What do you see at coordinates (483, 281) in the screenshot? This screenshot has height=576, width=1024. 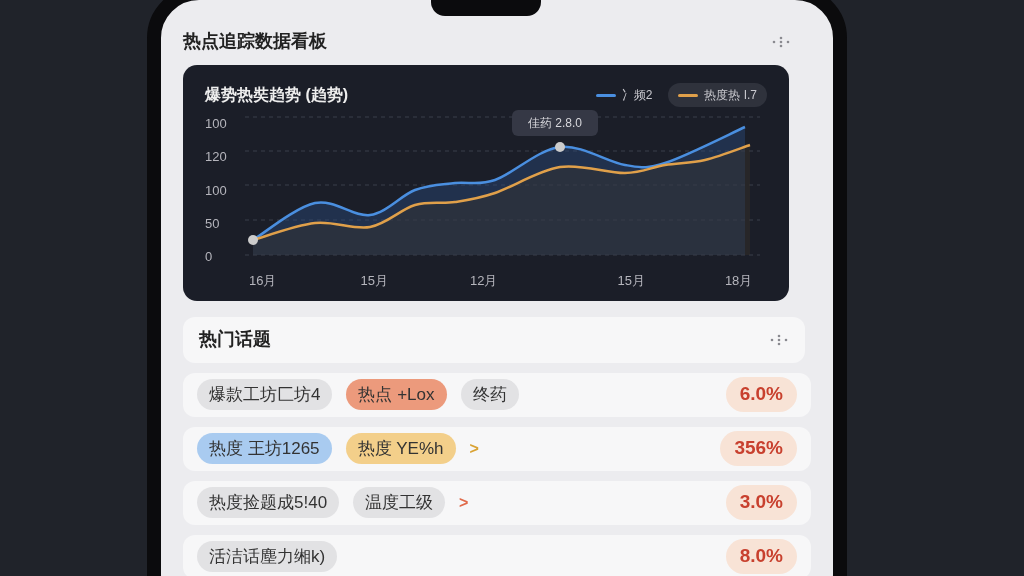 I see `x-axis-label: 12月` at bounding box center [483, 281].